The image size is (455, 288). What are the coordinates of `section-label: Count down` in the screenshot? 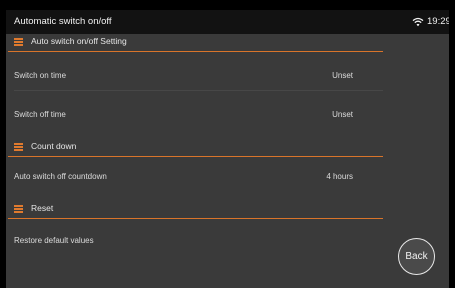 It's located at (54, 146).